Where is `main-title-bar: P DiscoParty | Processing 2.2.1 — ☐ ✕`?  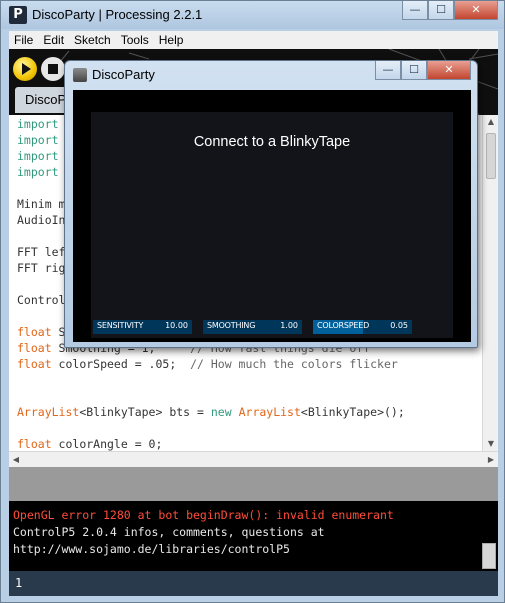
main-title-bar: P DiscoParty | Processing 2.2.1 — ☐ ✕ is located at coordinates (252, 15).